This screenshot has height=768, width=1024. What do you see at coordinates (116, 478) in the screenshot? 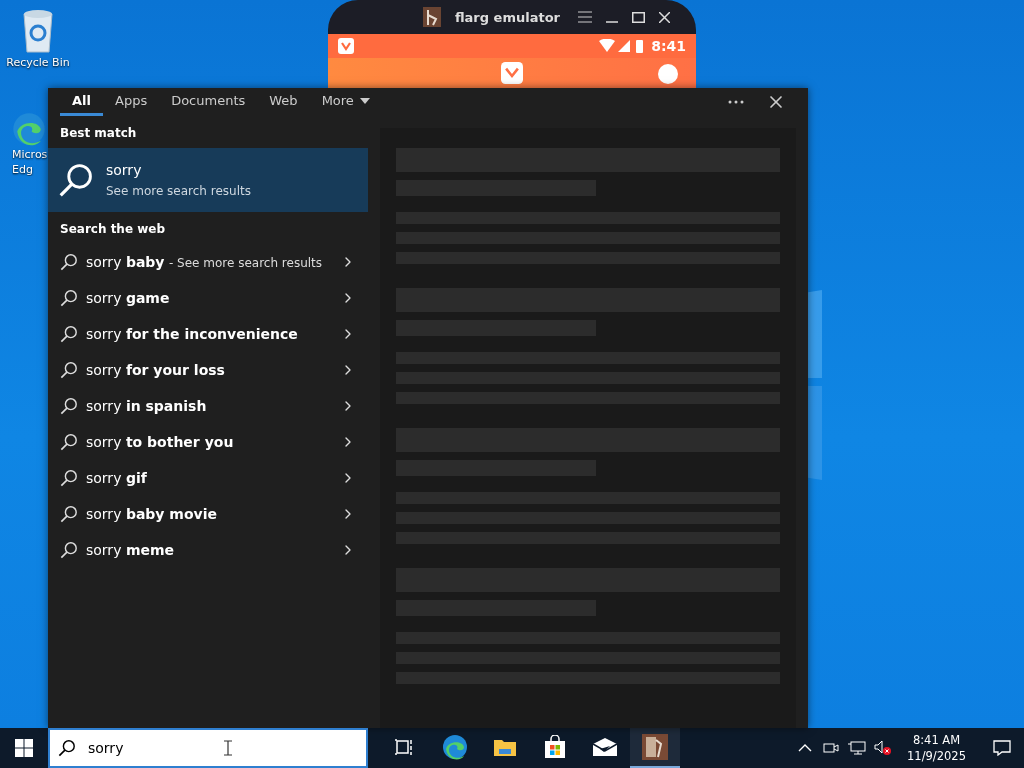
I see `suggestion-text: sorry gif` at bounding box center [116, 478].